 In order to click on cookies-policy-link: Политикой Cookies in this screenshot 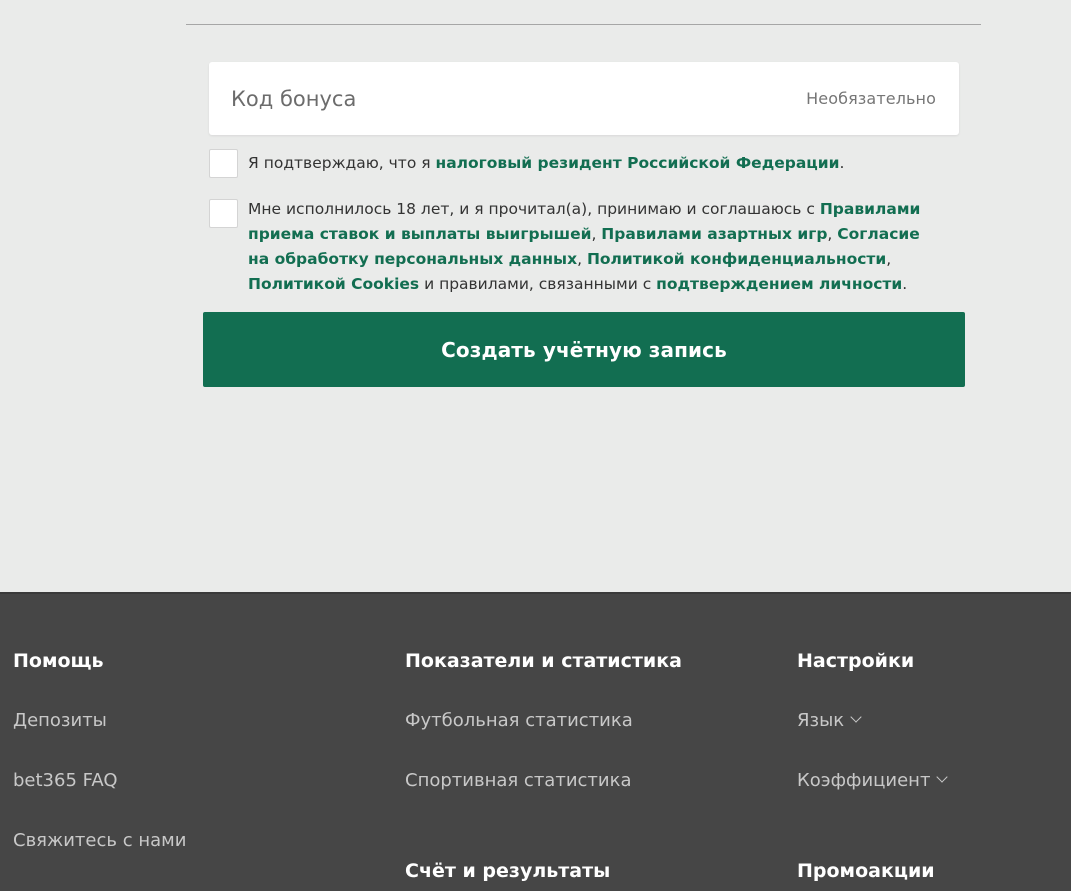, I will do `click(333, 284)`.